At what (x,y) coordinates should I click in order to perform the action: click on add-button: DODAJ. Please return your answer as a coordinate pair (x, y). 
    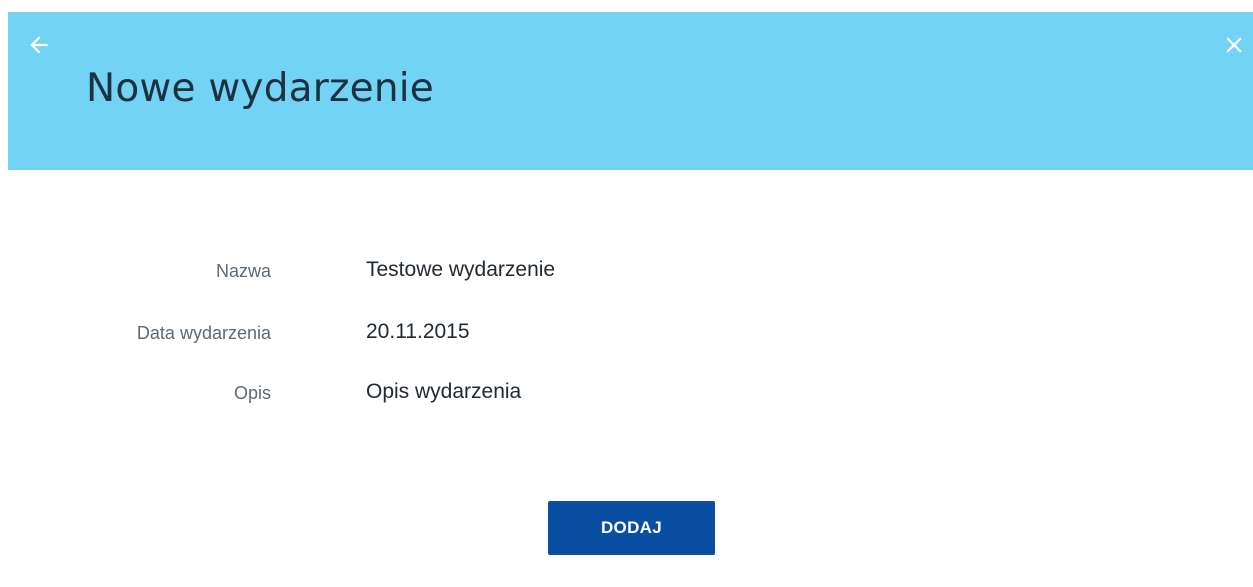
    Looking at the image, I should click on (631, 528).